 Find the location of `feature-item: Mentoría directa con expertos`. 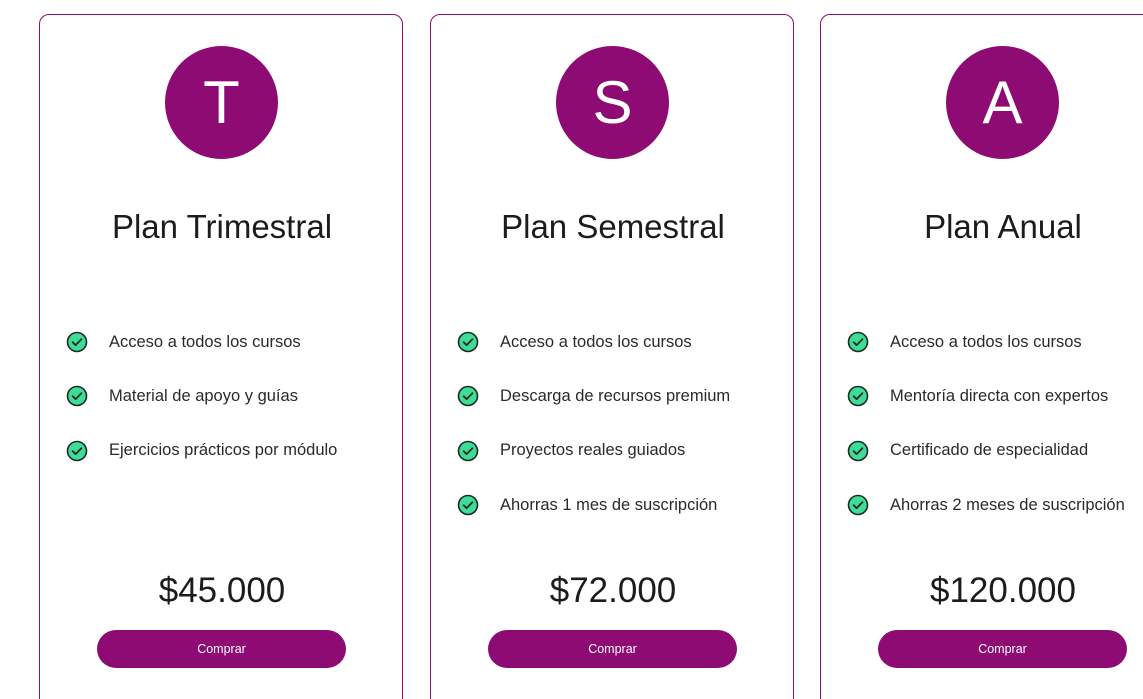

feature-item: Mentoría directa con expertos is located at coordinates (986, 396).